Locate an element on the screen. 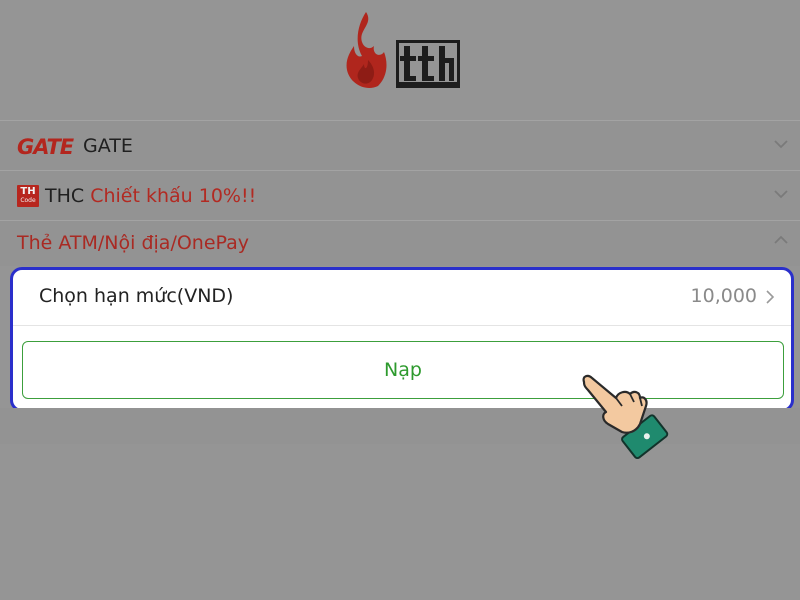 The image size is (800, 600). svg-text: GATE is located at coordinates (46, 146).